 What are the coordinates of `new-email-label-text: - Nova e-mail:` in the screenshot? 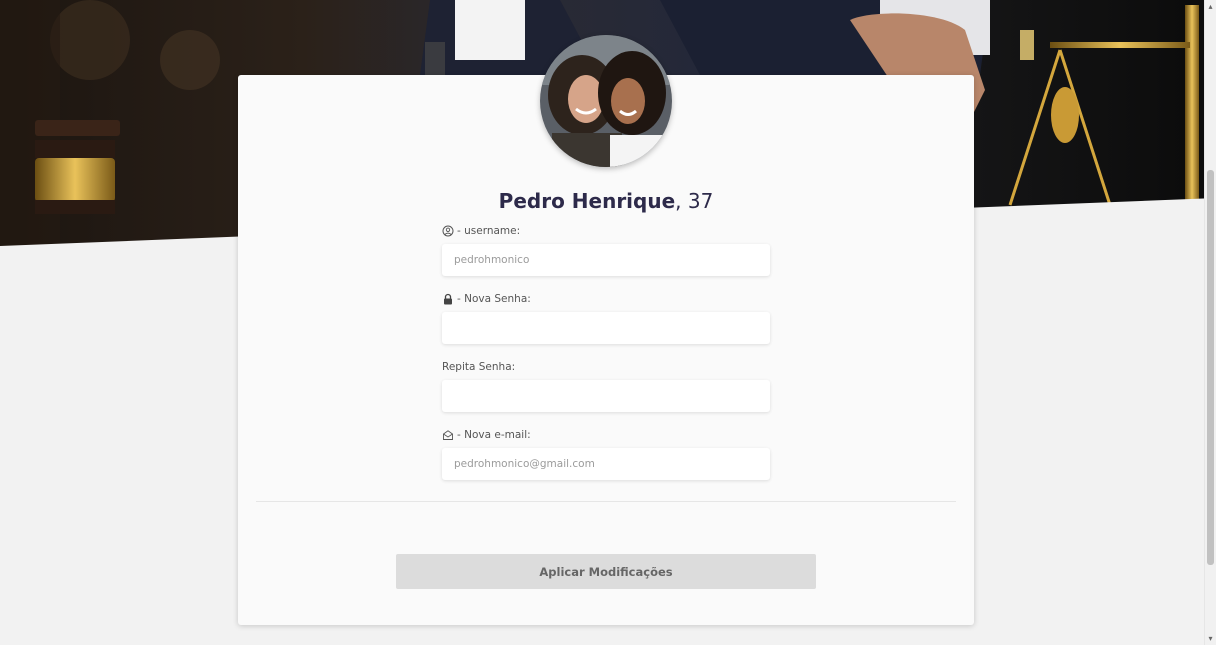 It's located at (494, 435).